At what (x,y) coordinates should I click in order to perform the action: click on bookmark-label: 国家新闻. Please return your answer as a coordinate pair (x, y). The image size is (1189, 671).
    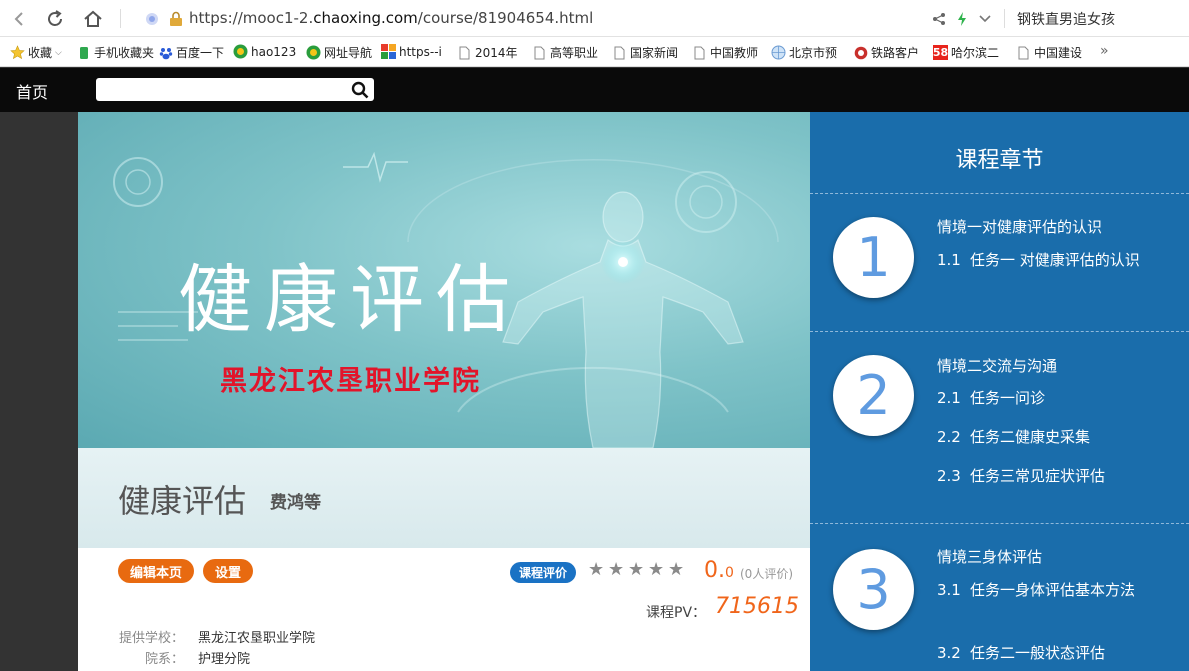
    Looking at the image, I should click on (654, 53).